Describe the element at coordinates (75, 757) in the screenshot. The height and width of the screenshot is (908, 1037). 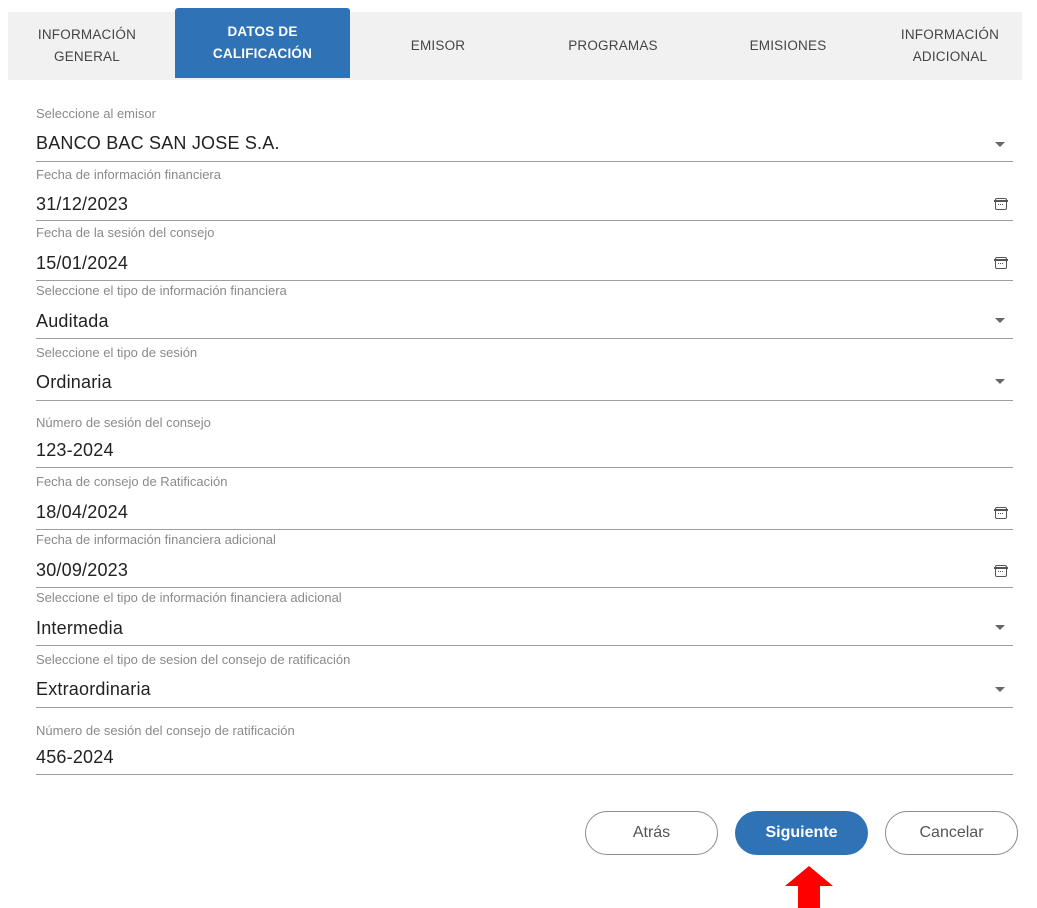
I see `field-value: 456-2024` at that location.